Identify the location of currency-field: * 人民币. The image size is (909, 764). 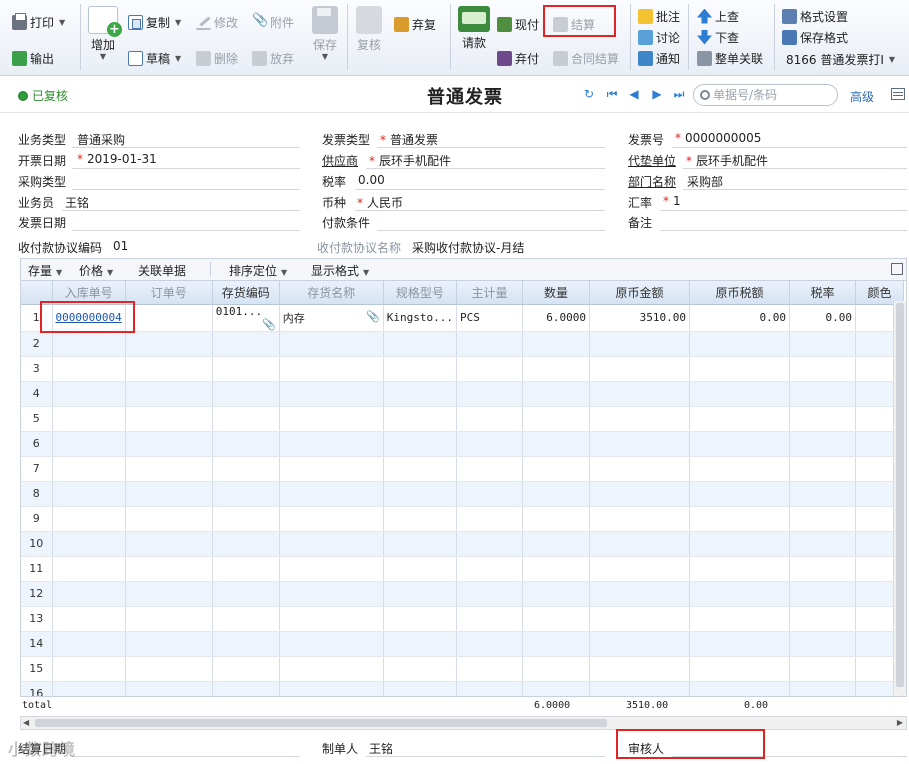
(380, 202).